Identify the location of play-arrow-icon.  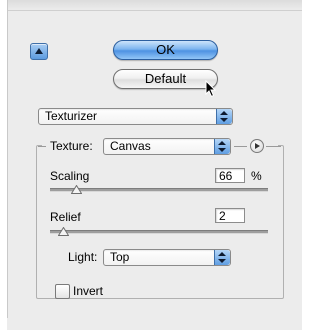
(257, 146).